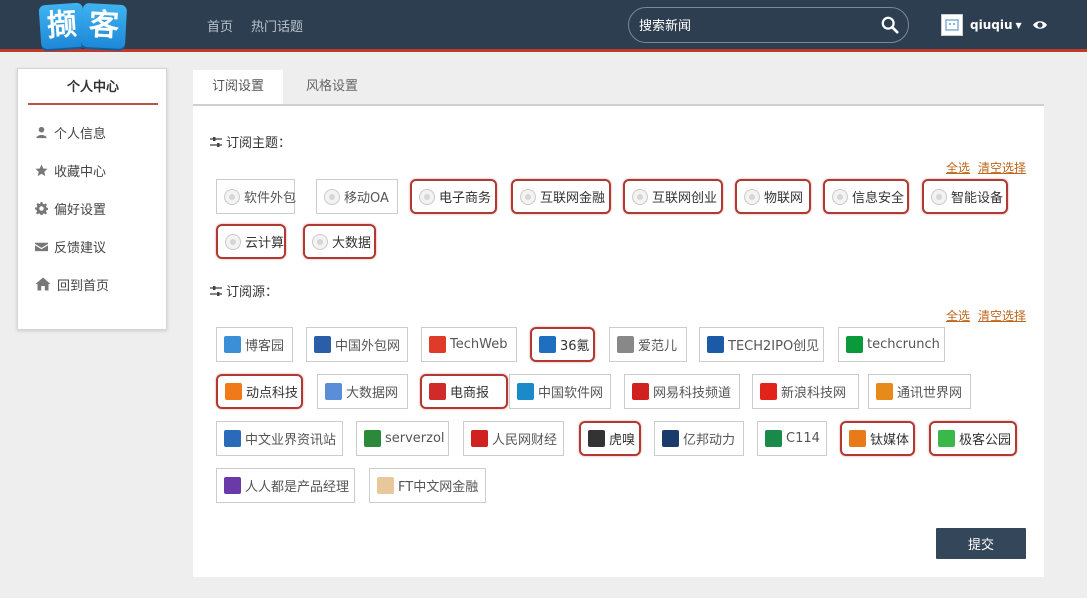 This screenshot has height=598, width=1087. I want to click on sources-chip-label: 网易科技频道, so click(692, 393).